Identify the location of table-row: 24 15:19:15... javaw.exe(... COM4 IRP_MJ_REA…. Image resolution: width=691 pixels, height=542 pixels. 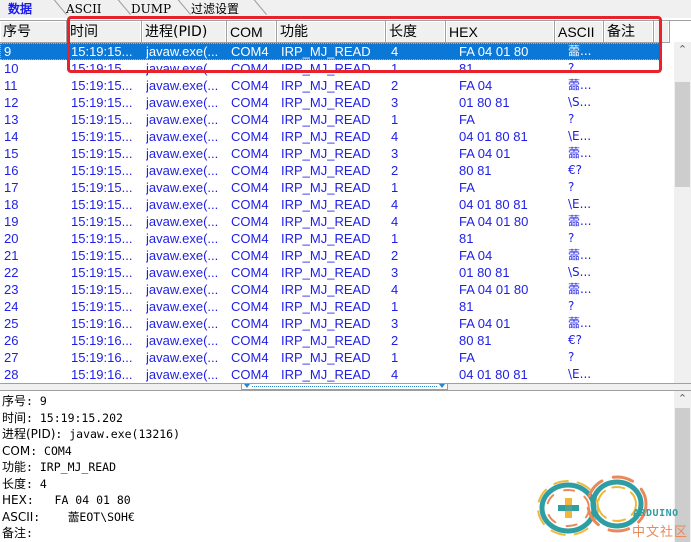
(330, 306).